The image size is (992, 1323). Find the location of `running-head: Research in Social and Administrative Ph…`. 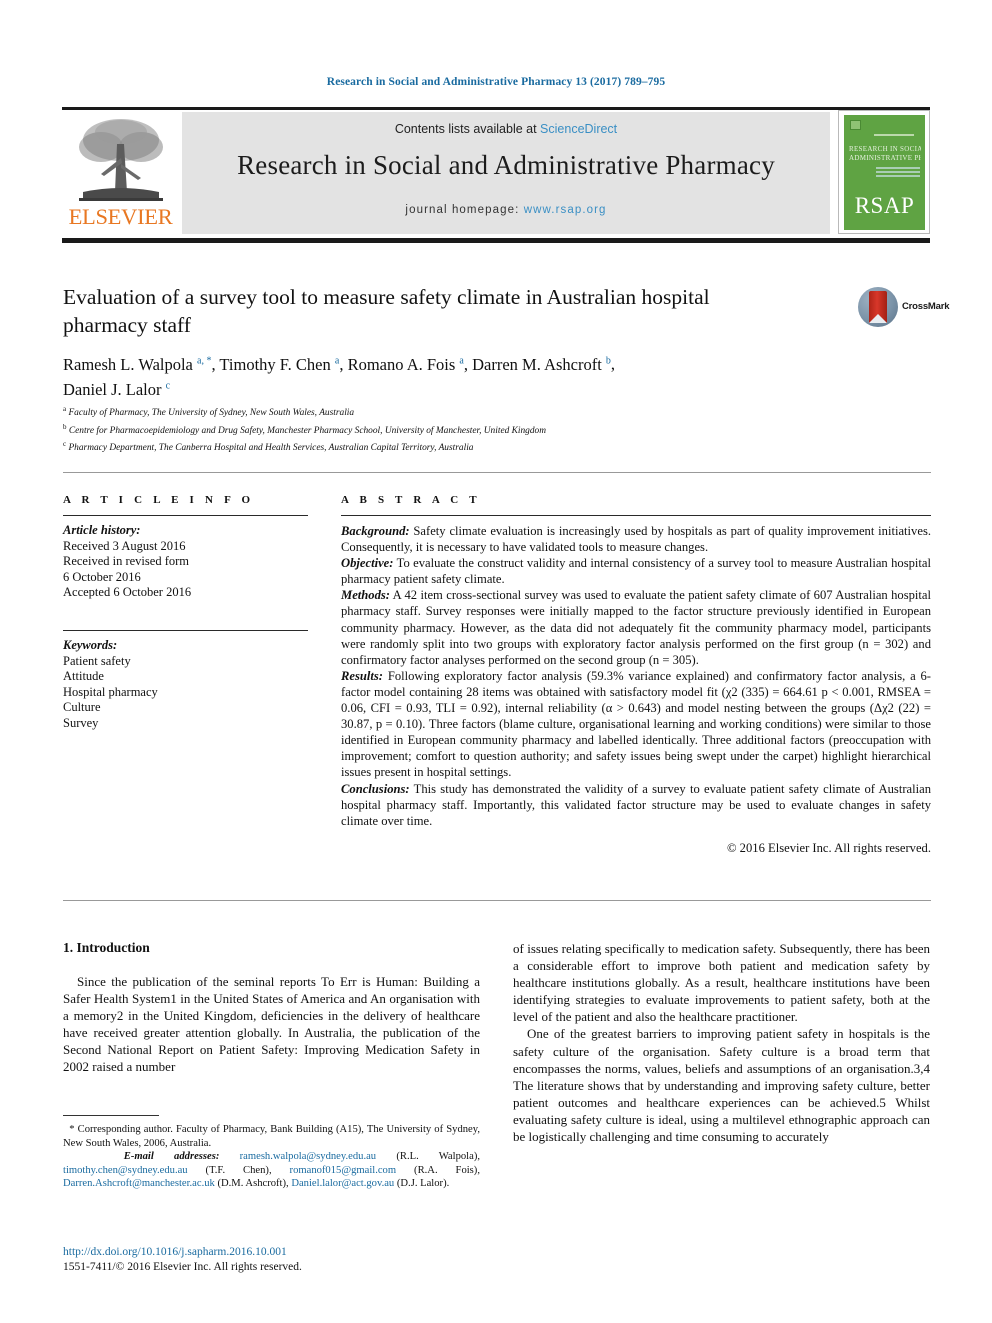

running-head: Research in Social and Administrative Ph… is located at coordinates (496, 82).